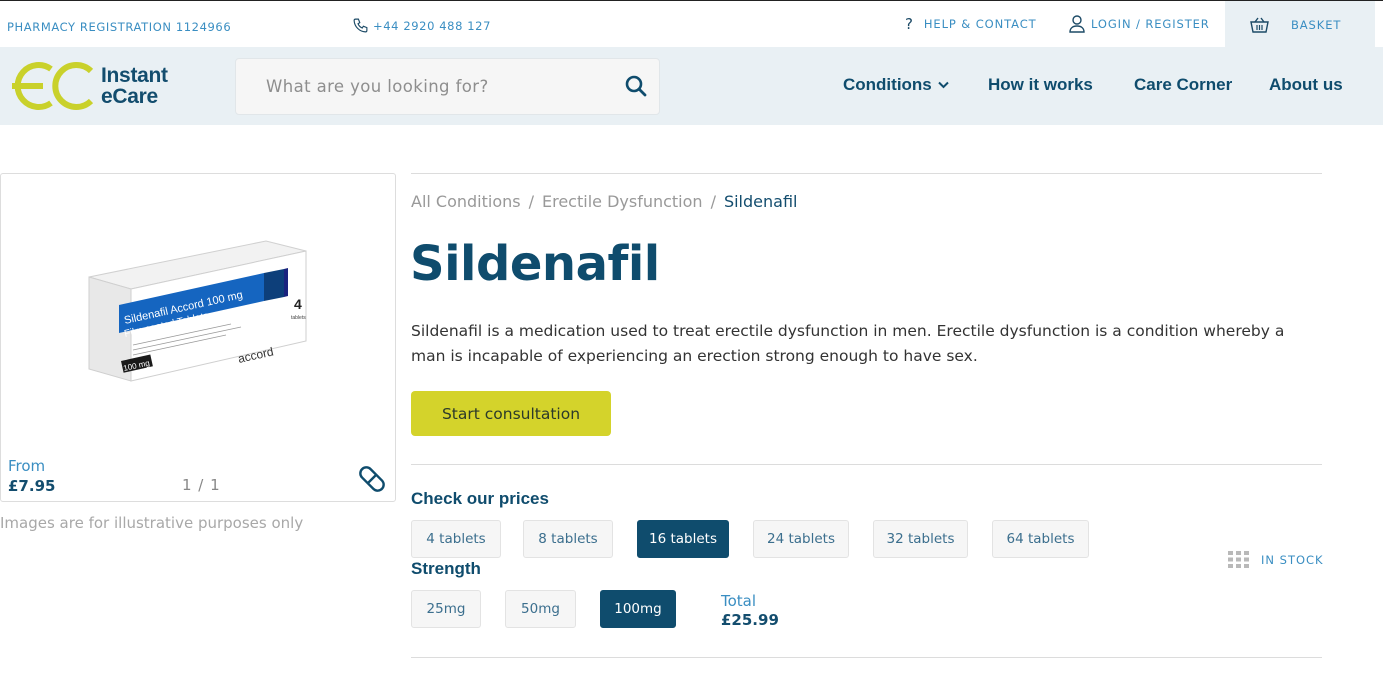 This screenshot has width=1383, height=678. I want to click on search-icon, so click(636, 86).